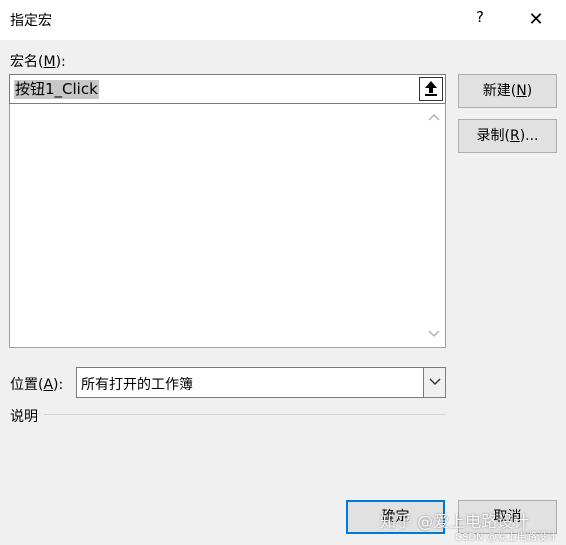  Describe the element at coordinates (434, 334) in the screenshot. I see `scroll-down-icon` at that location.